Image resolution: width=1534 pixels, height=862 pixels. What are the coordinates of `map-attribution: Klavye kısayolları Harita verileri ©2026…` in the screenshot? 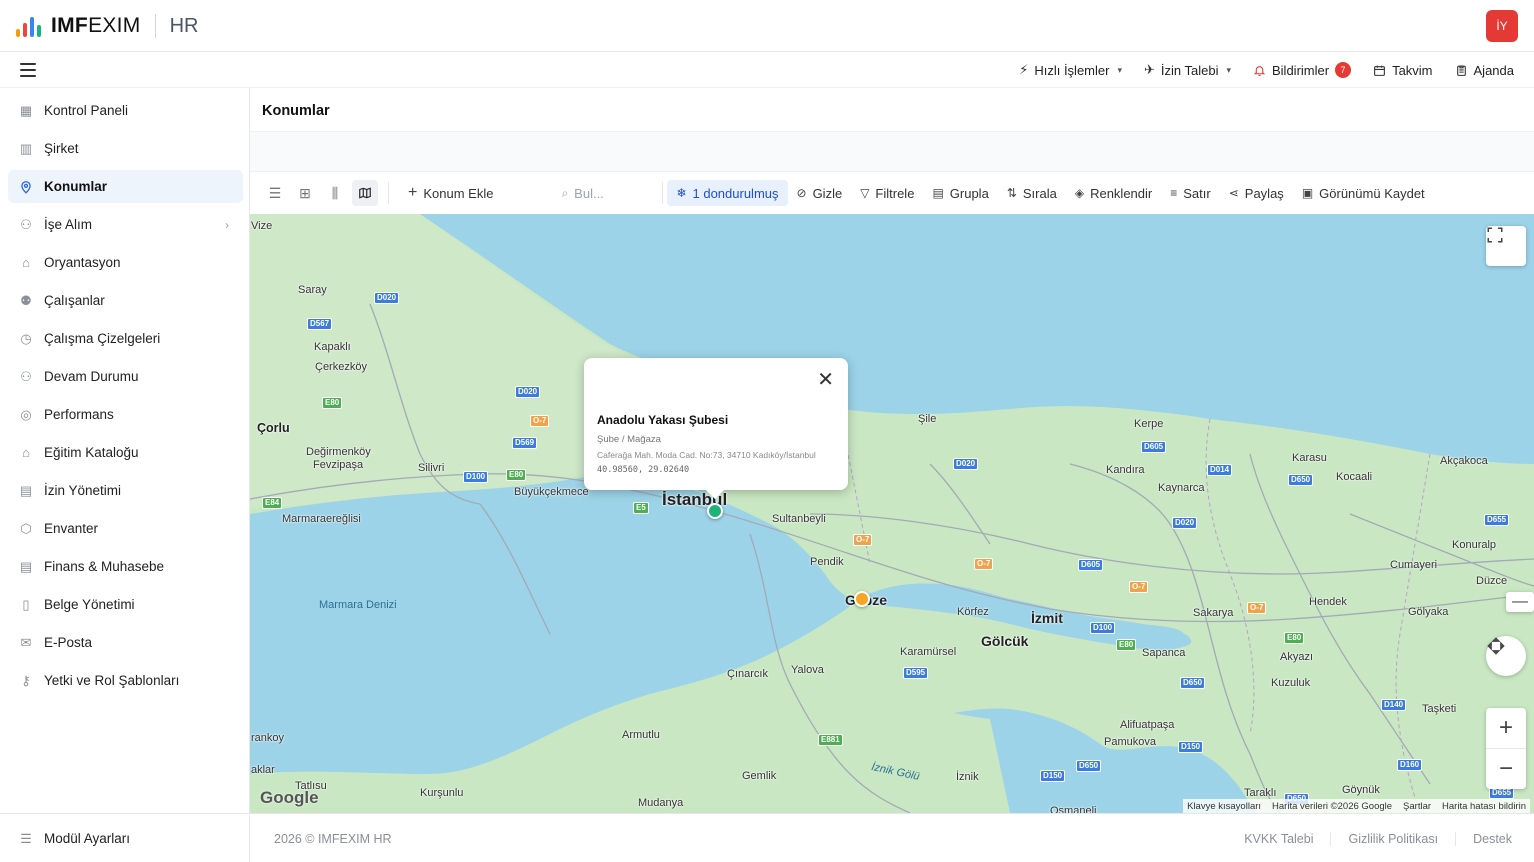 It's located at (1356, 806).